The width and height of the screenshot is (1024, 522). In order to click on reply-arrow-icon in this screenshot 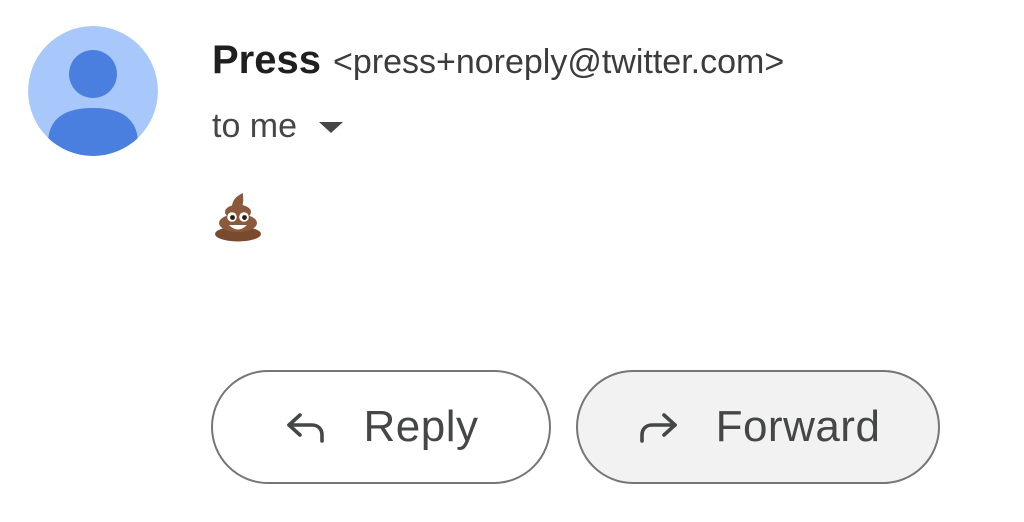, I will do `click(305, 428)`.